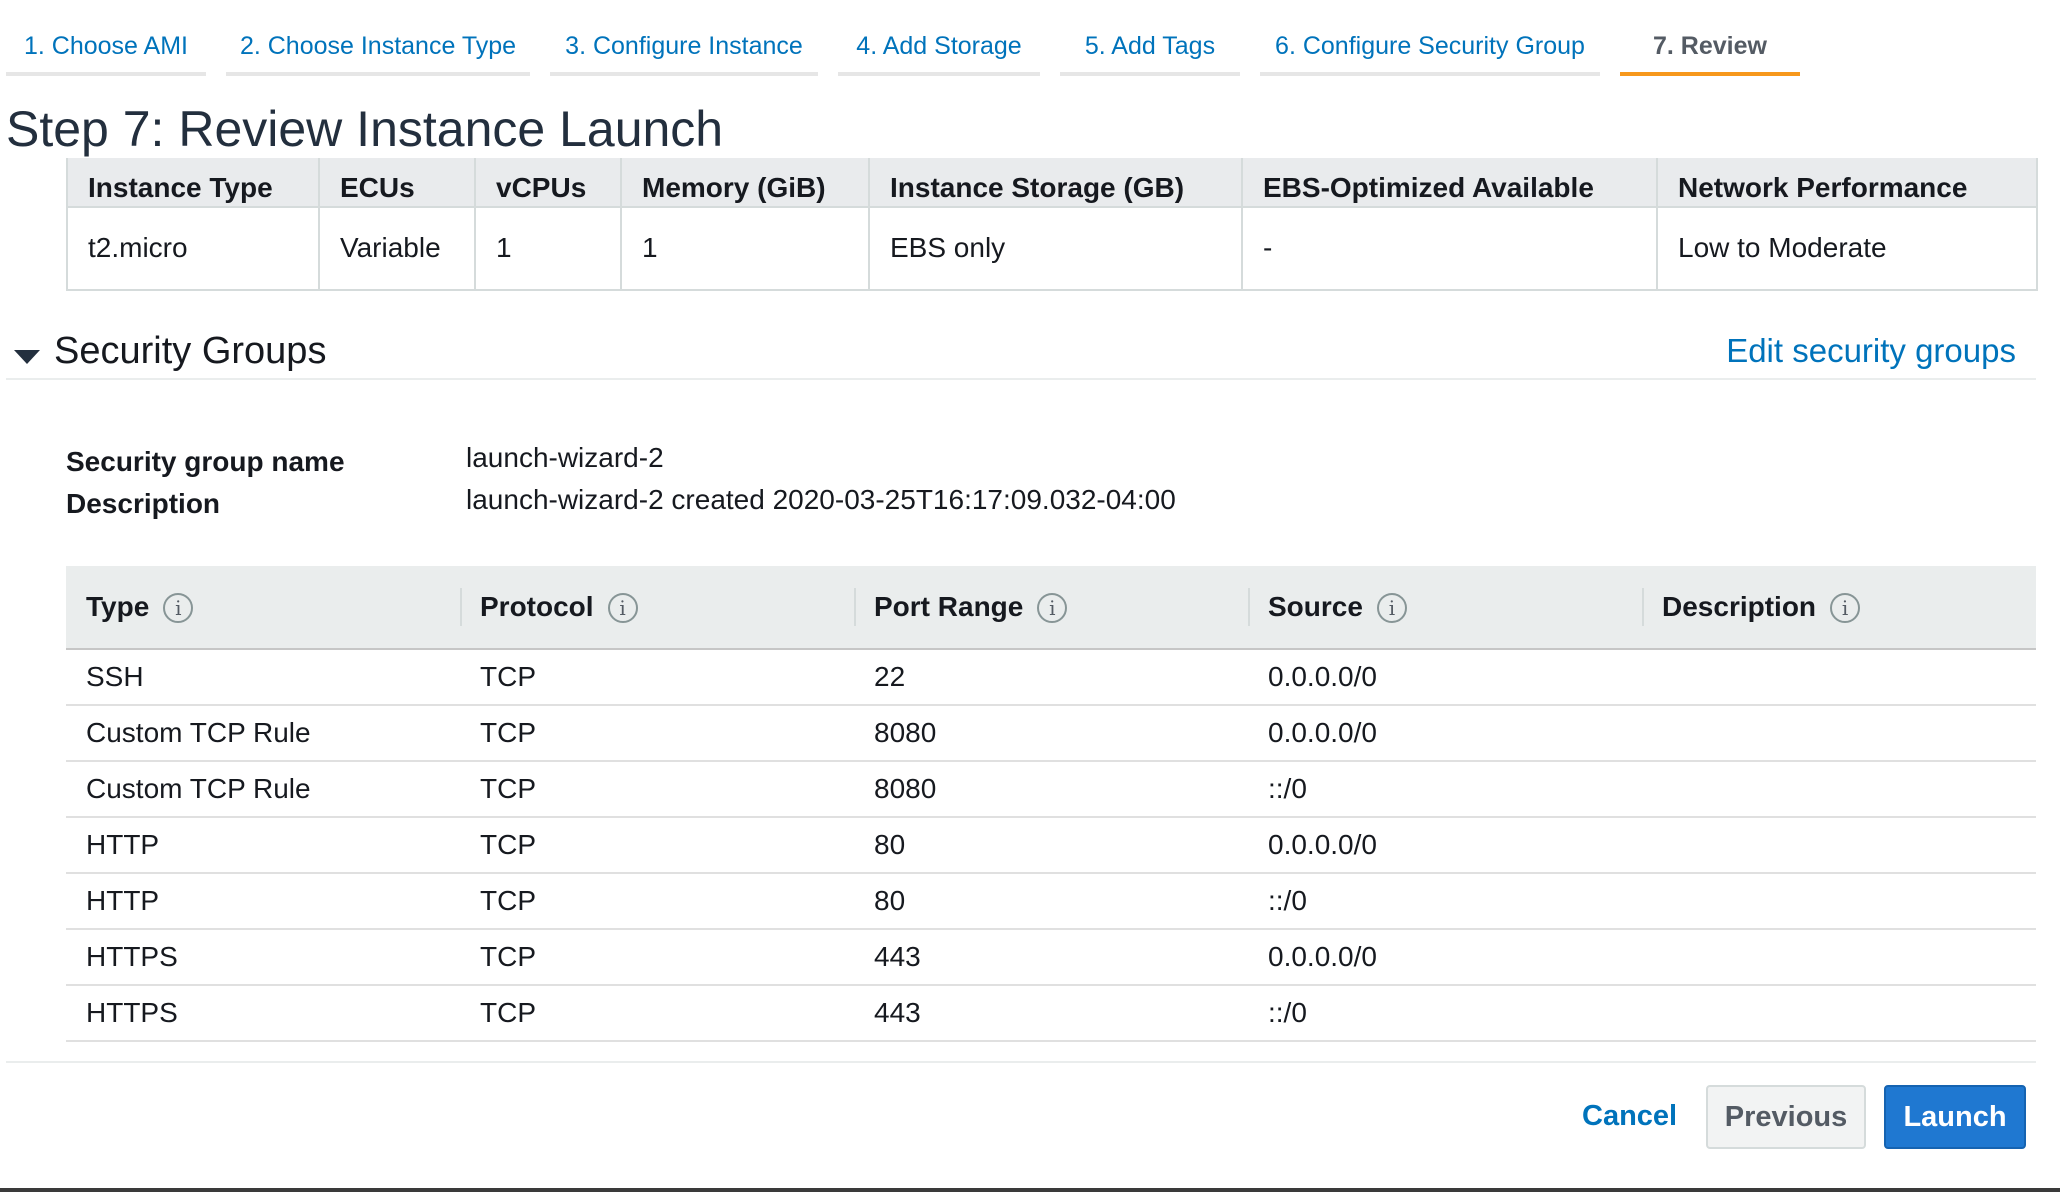 Image resolution: width=2060 pixels, height=1192 pixels. Describe the element at coordinates (1739, 606) in the screenshot. I see `column-header-label: Description` at that location.